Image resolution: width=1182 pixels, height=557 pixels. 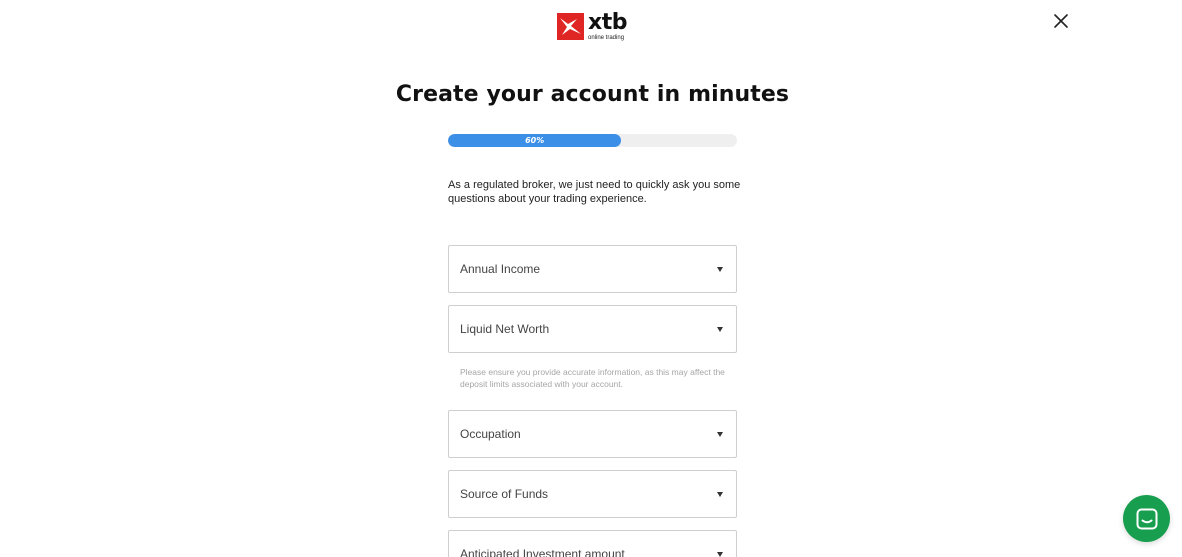 What do you see at coordinates (505, 329) in the screenshot?
I see `liquid-net-worth-label: Liquid Net Worth` at bounding box center [505, 329].